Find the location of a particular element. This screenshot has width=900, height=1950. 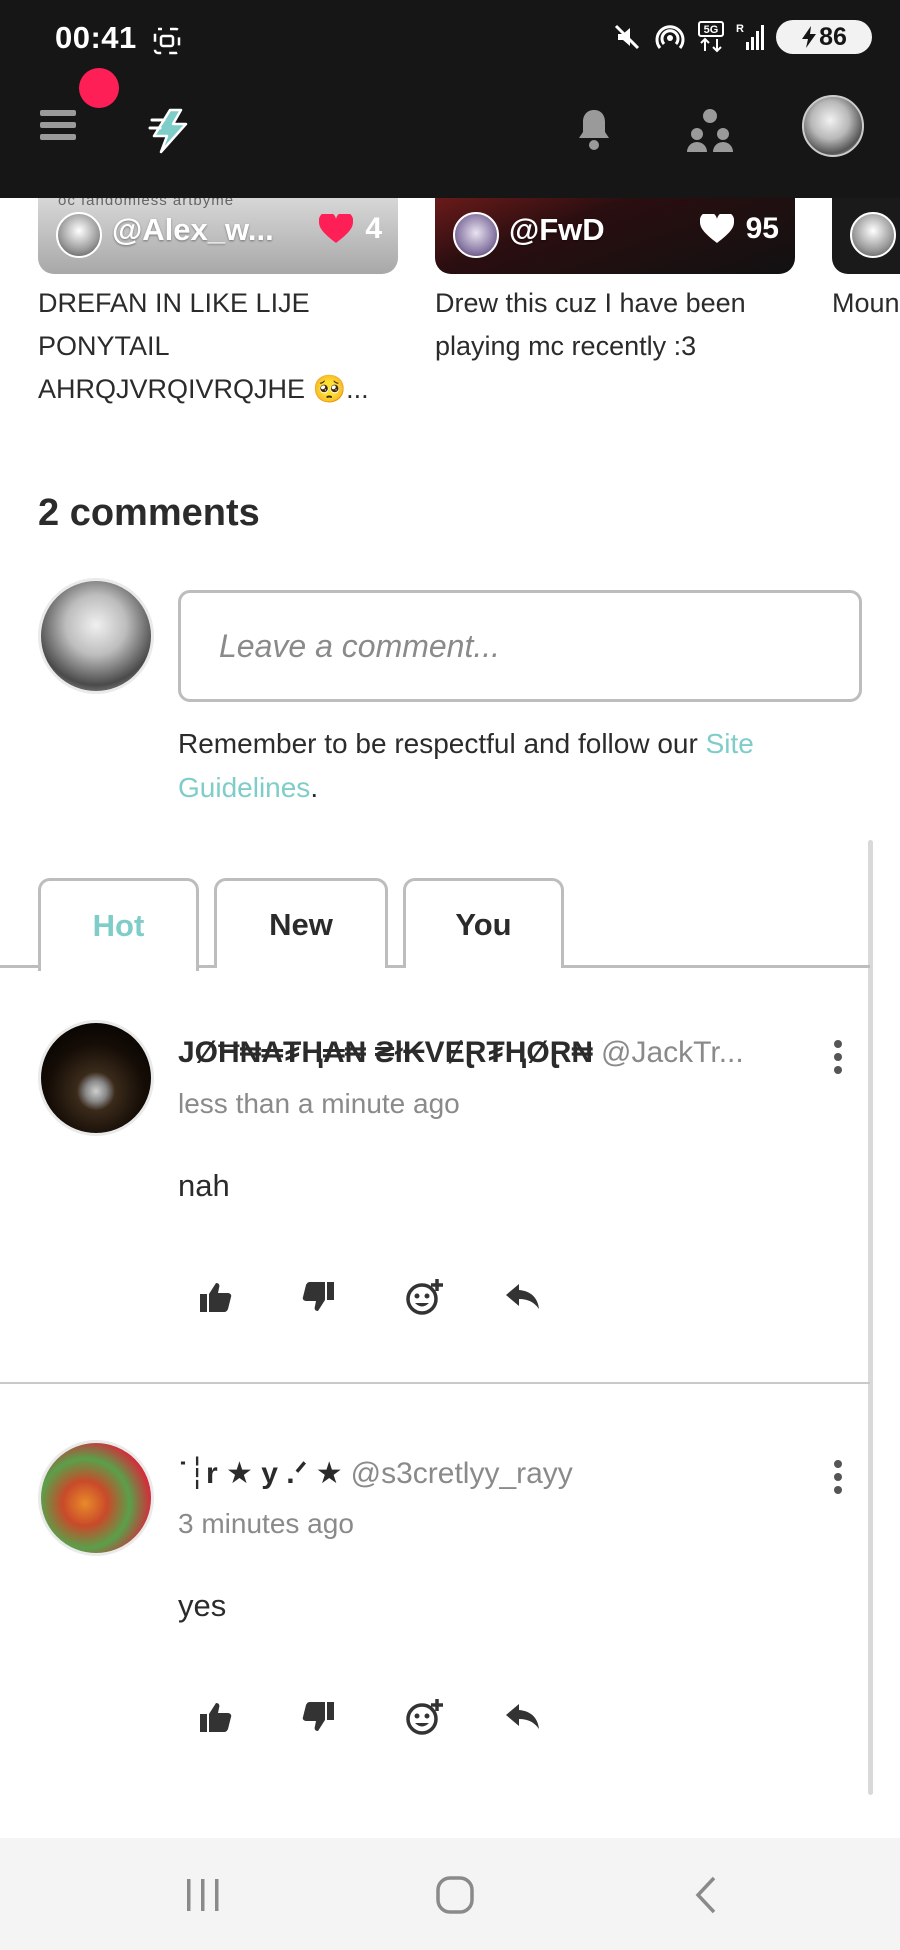

people-icon is located at coordinates (710, 129).